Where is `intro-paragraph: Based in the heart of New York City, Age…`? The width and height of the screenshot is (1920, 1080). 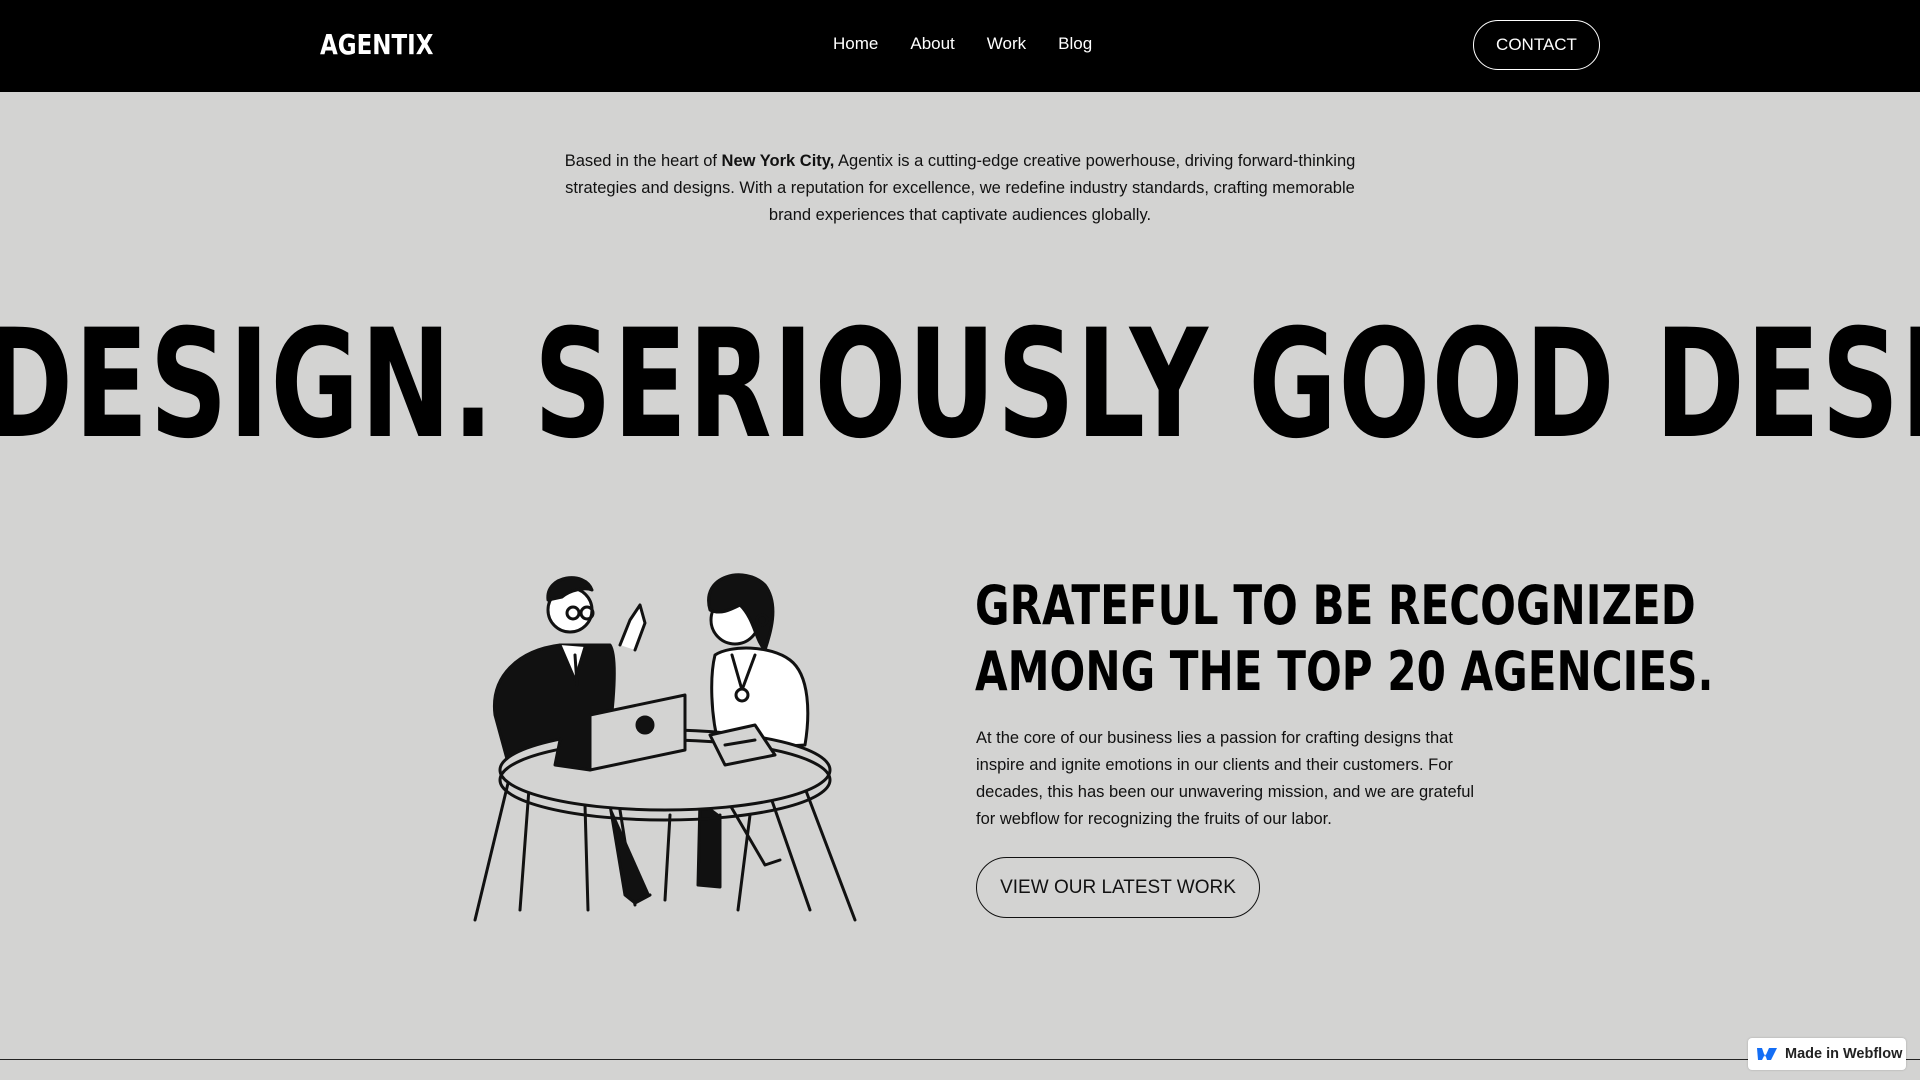
intro-paragraph: Based in the heart of New York City, Age… is located at coordinates (960, 188).